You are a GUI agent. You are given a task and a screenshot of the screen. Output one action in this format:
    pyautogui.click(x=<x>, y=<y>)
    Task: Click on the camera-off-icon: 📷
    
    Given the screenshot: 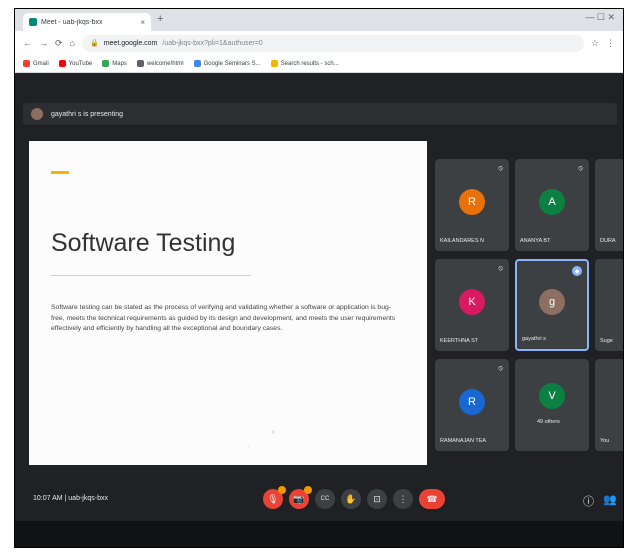 What is the action you would take?
    pyautogui.click(x=299, y=498)
    